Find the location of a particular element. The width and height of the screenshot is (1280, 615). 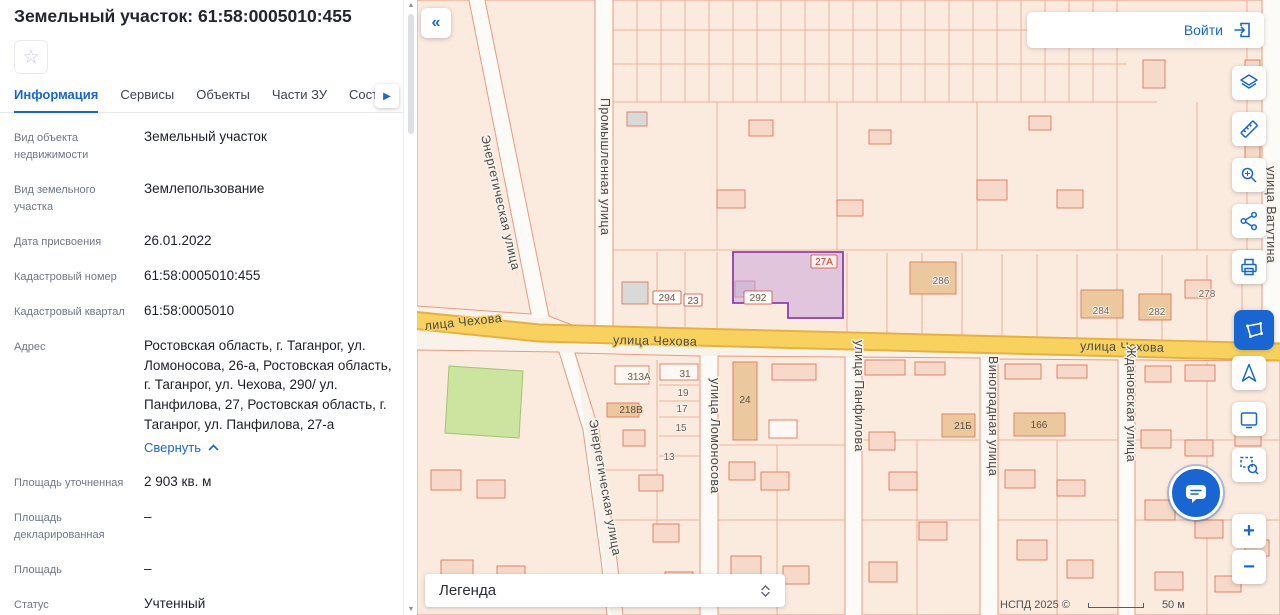

print-button is located at coordinates (1249, 267).